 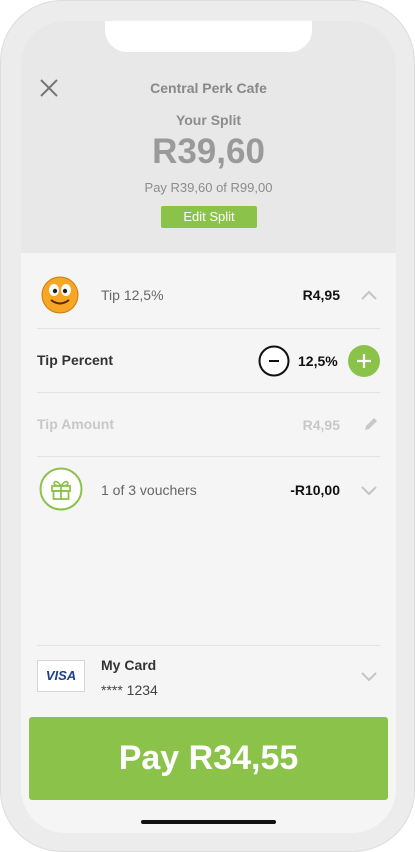 What do you see at coordinates (364, 361) in the screenshot?
I see `plus-button` at bounding box center [364, 361].